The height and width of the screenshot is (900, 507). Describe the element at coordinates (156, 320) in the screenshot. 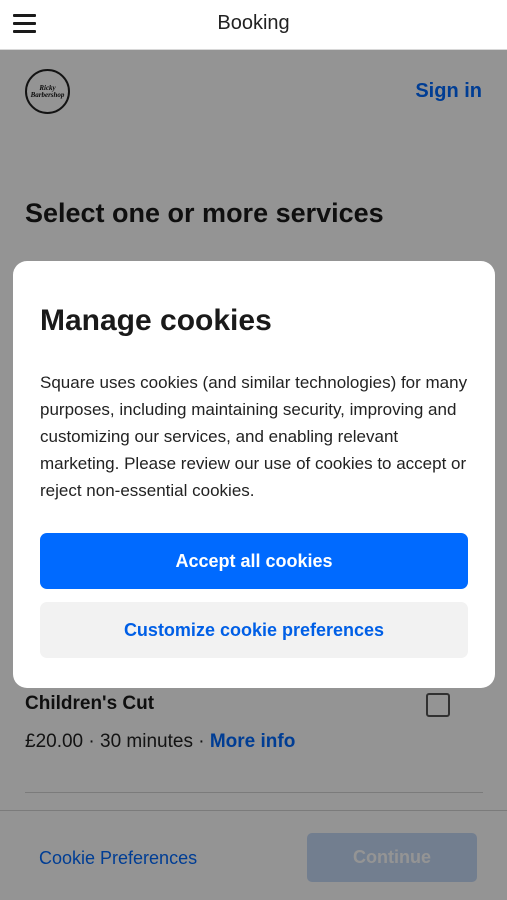

I see `modal-title: Manage cookies` at that location.